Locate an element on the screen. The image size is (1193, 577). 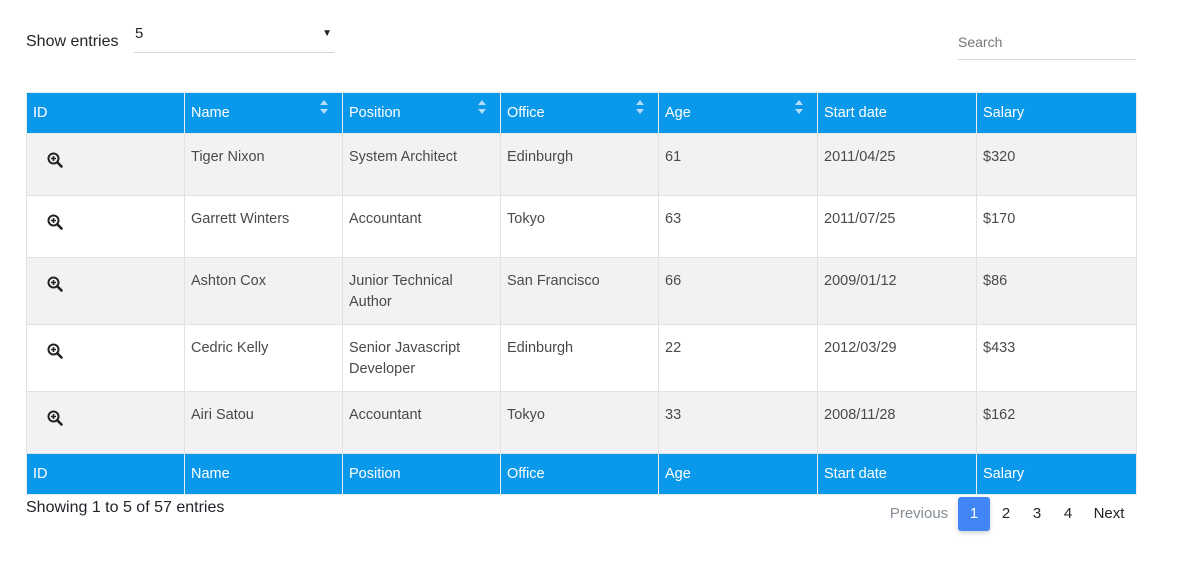
header-id: ID is located at coordinates (105, 113).